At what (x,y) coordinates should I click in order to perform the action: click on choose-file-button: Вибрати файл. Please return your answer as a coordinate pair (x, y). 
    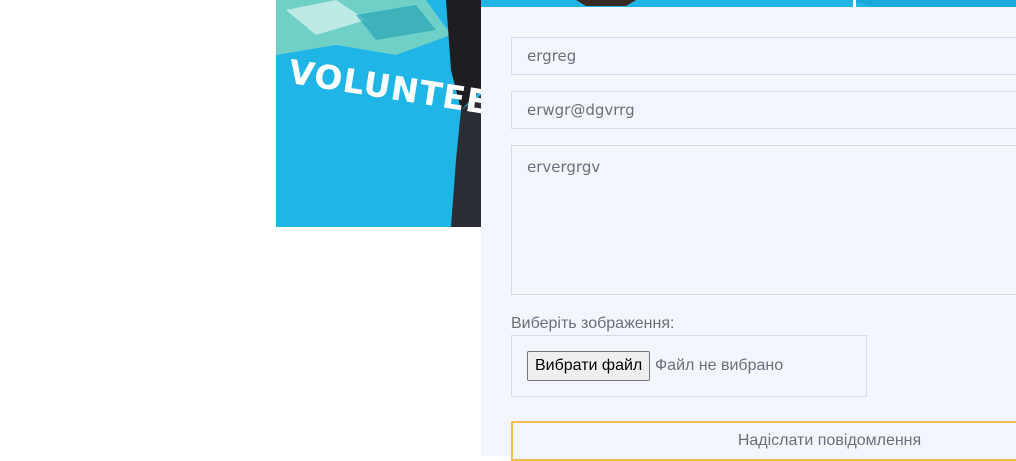
    Looking at the image, I should click on (589, 366).